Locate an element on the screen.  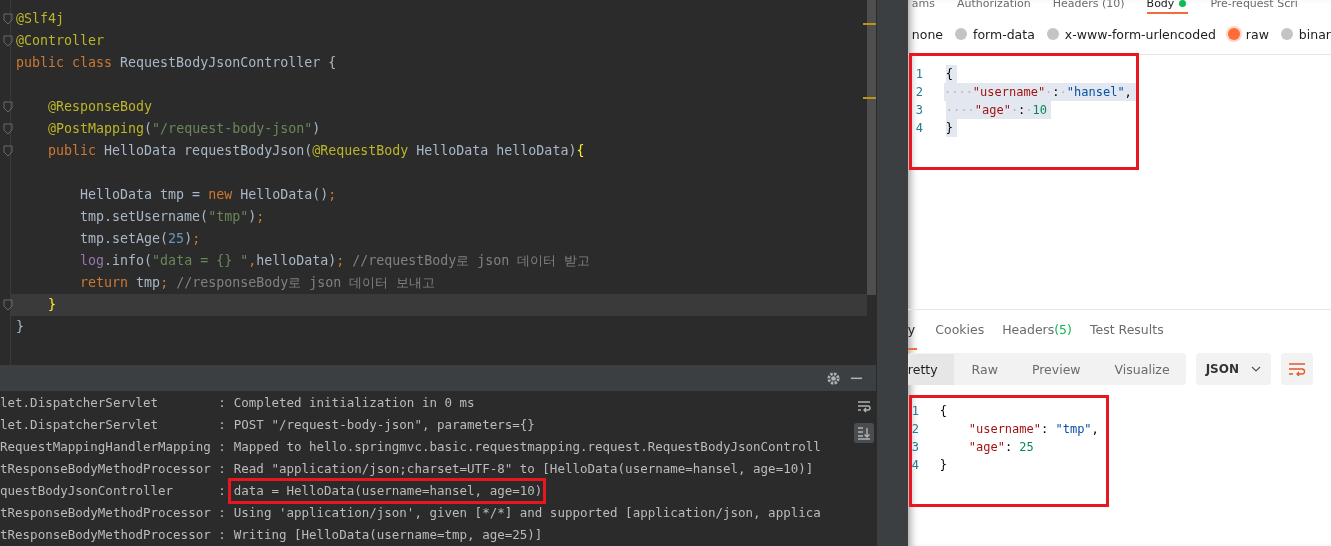
response-tab: Cookies is located at coordinates (960, 336).